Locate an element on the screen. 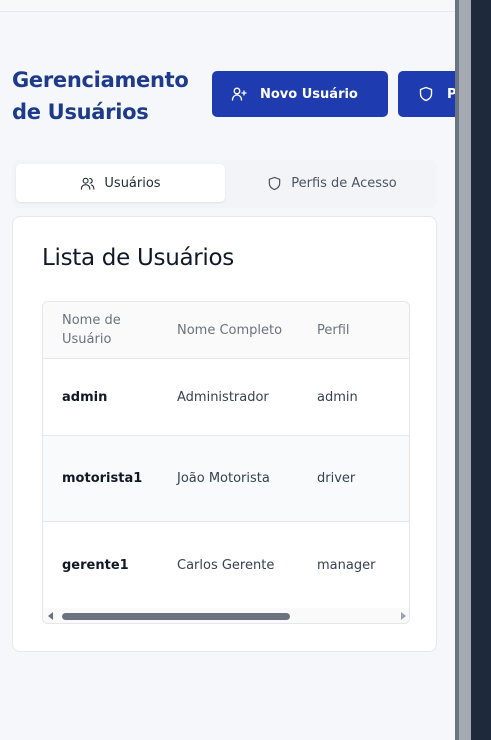 This screenshot has width=491, height=740. new-user-button: Novo Usuário is located at coordinates (300, 94).